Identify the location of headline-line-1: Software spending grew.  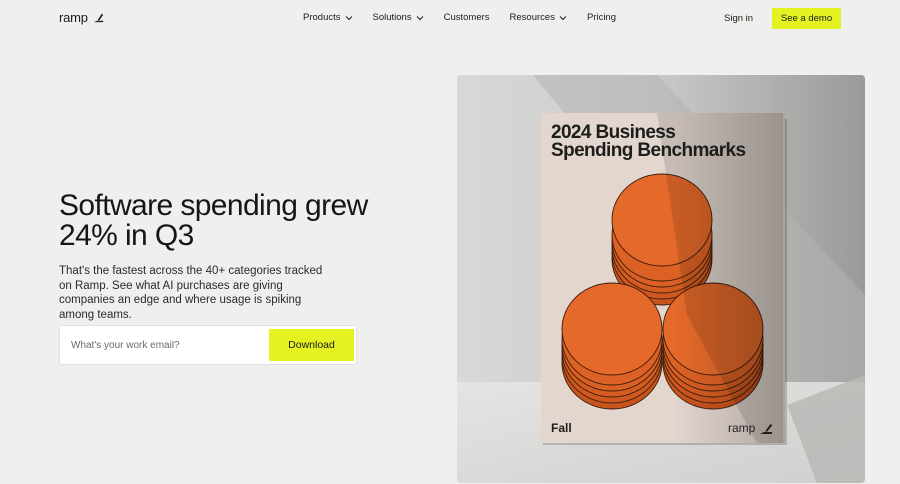
(213, 205).